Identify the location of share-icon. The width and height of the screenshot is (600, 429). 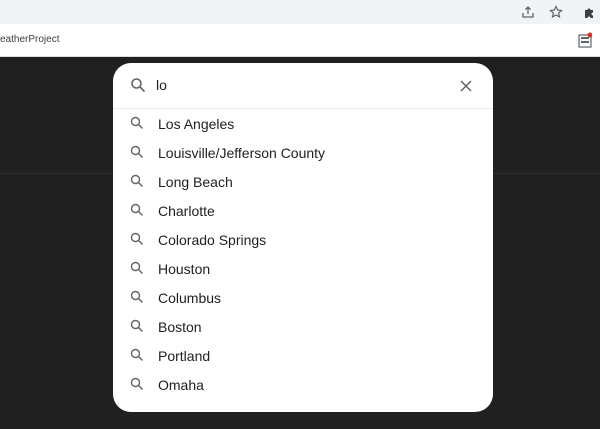
(528, 12).